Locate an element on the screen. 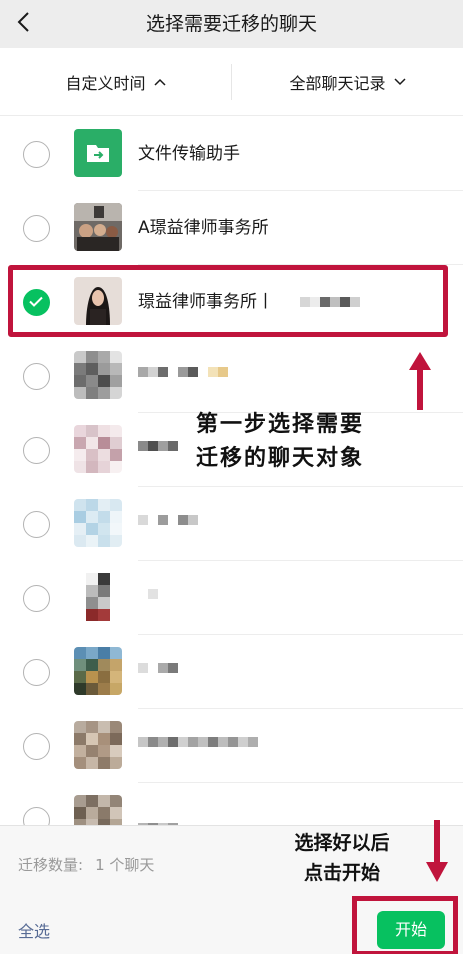  chat-row-selected: 璟益律师事务所丨 is located at coordinates (231, 302).